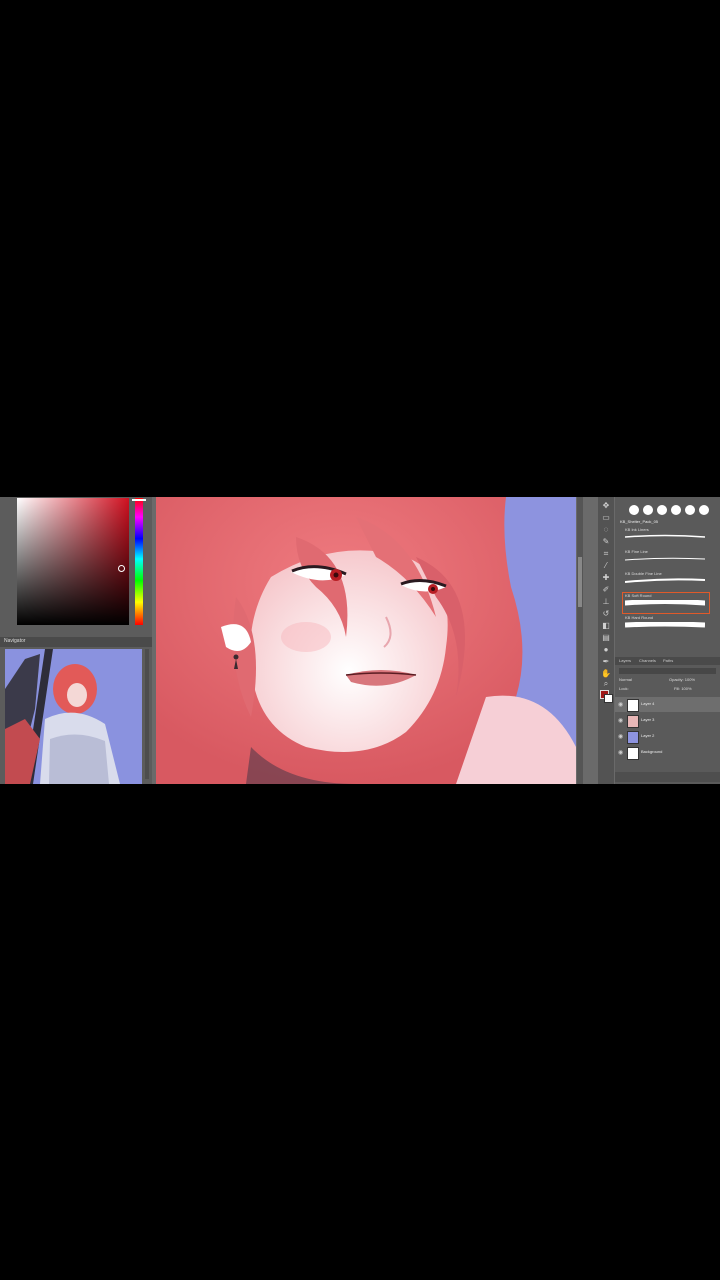 The width and height of the screenshot is (720, 1280). I want to click on brush-item: KB Hard Round, so click(666, 625).